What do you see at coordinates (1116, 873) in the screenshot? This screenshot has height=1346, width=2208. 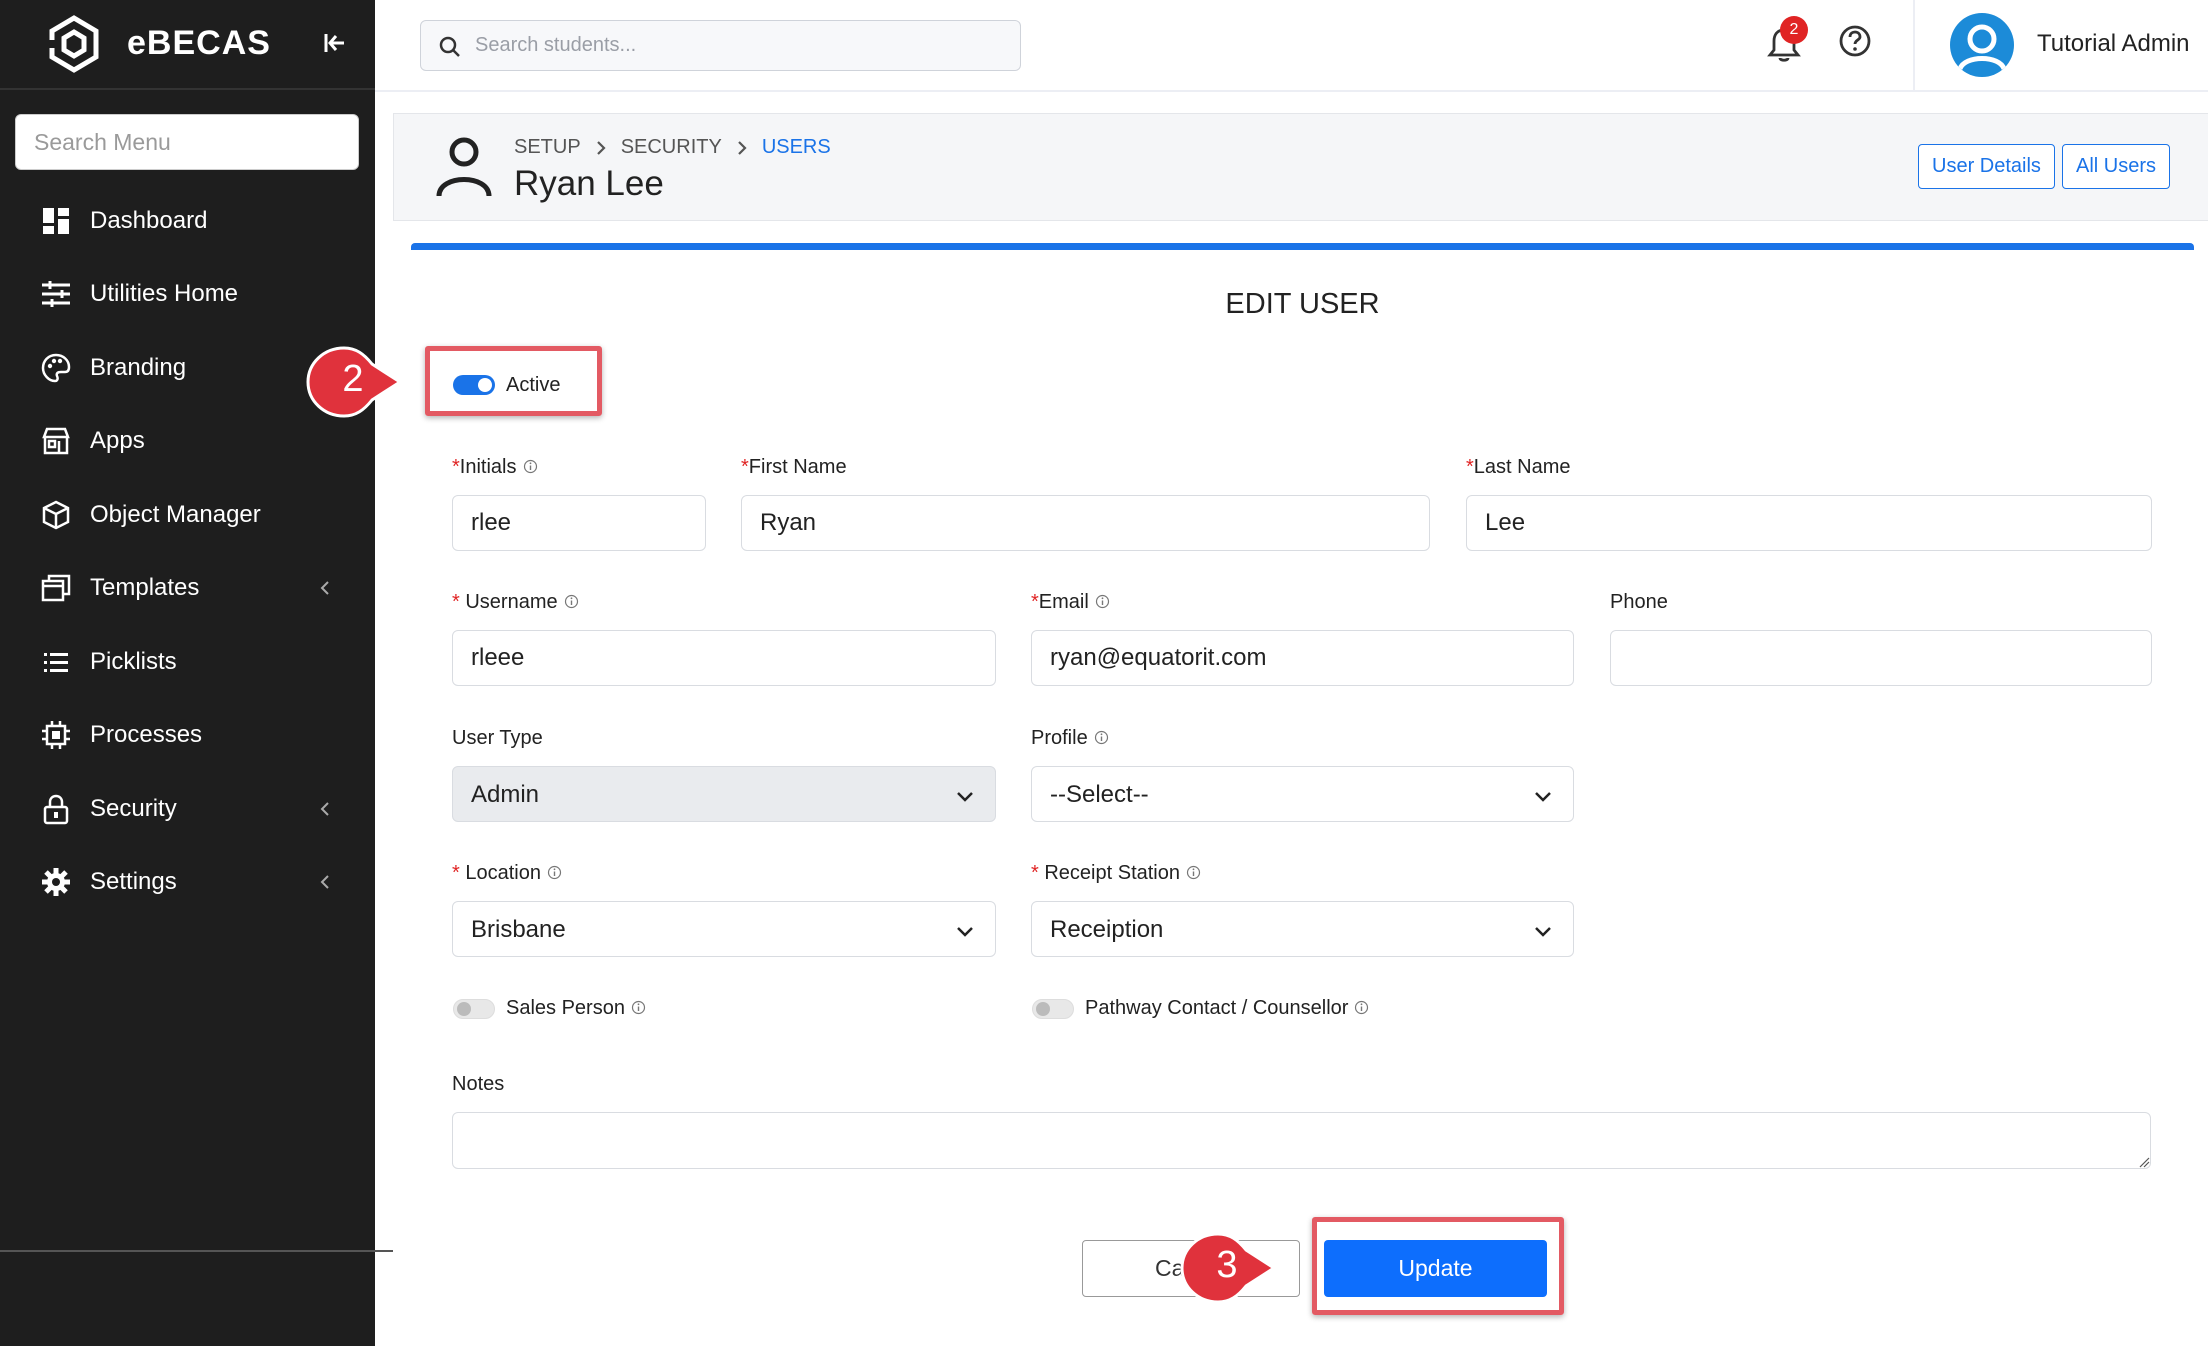 I see `receipt-station-label: * Receipt Station` at bounding box center [1116, 873].